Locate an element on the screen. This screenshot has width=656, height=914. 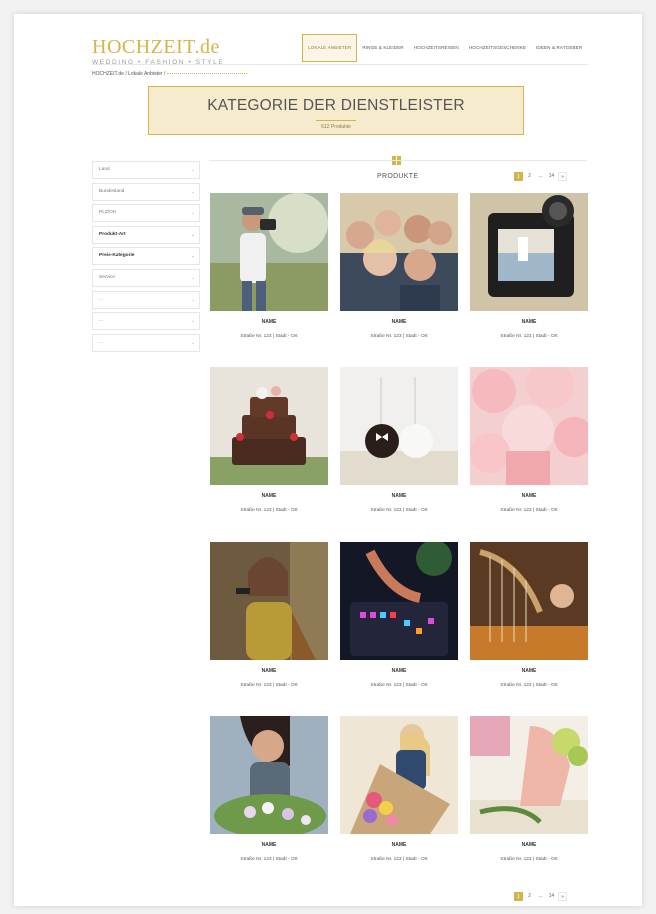
dj-mixer-photo is located at coordinates (399, 601).